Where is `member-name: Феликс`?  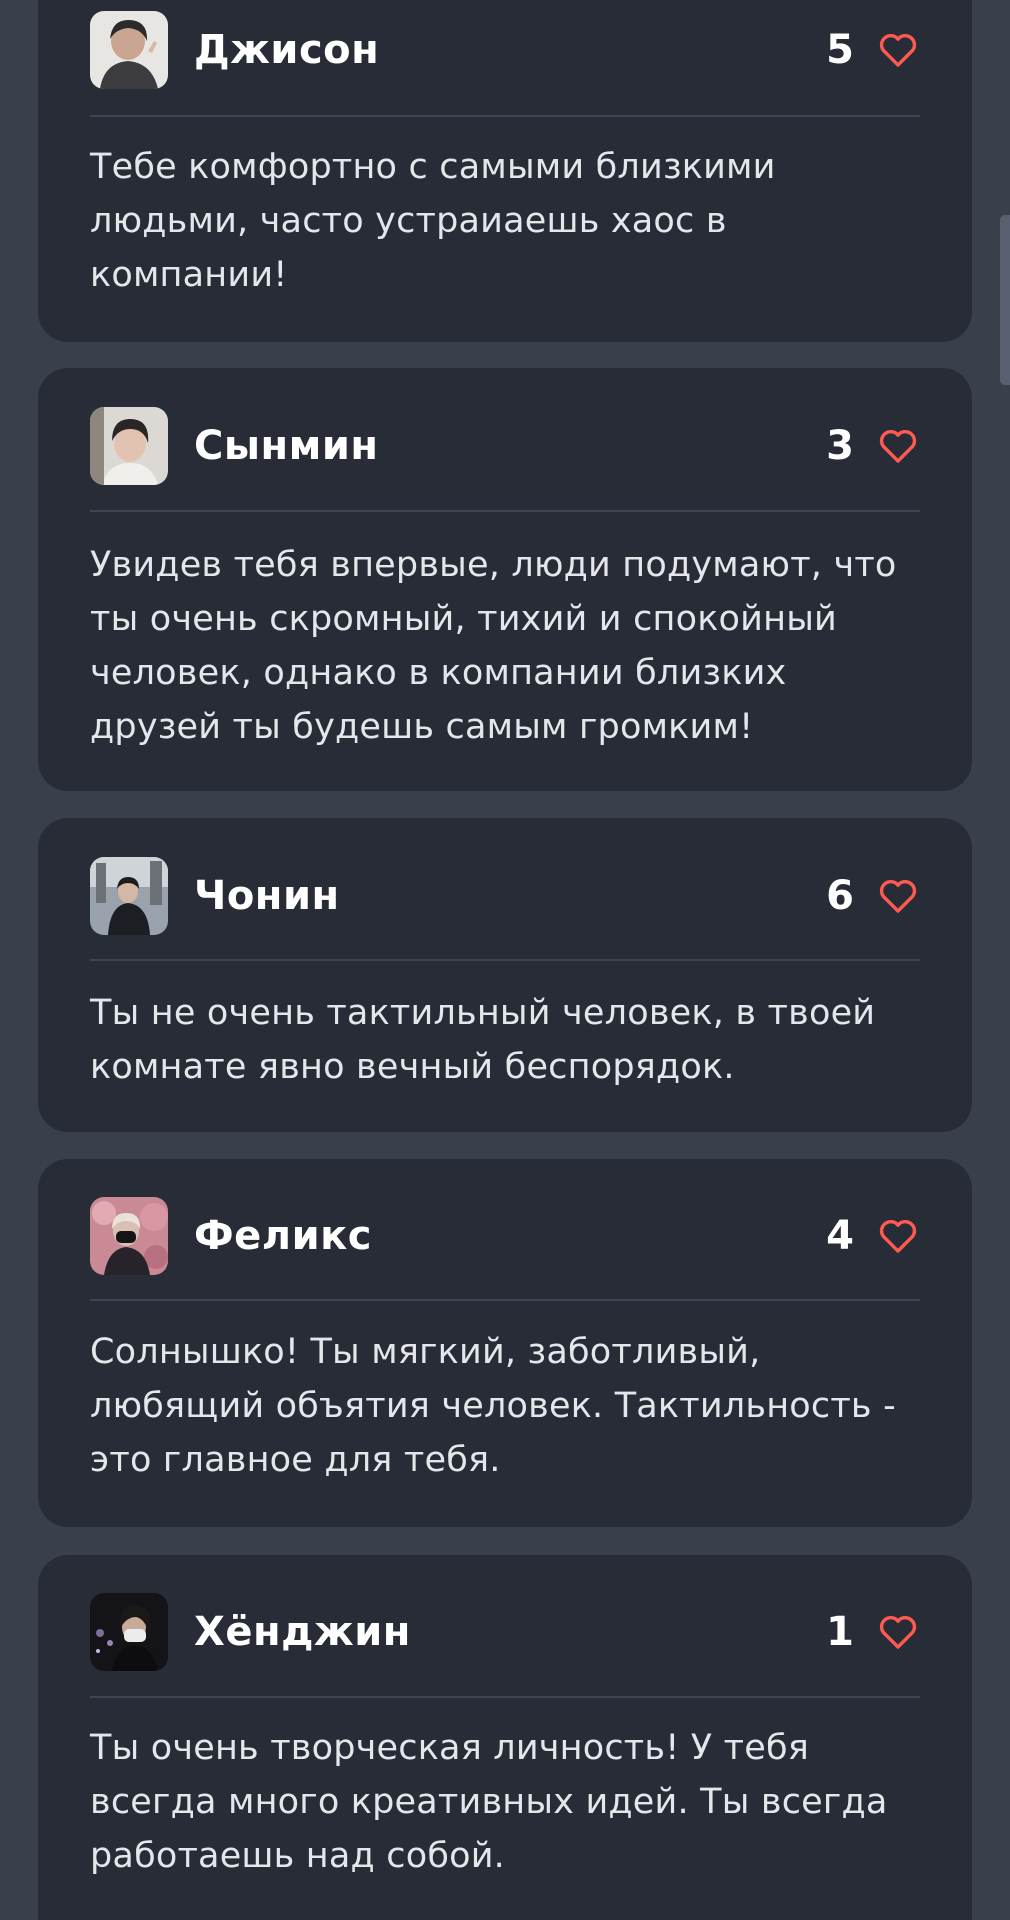 member-name: Феликс is located at coordinates (283, 1236).